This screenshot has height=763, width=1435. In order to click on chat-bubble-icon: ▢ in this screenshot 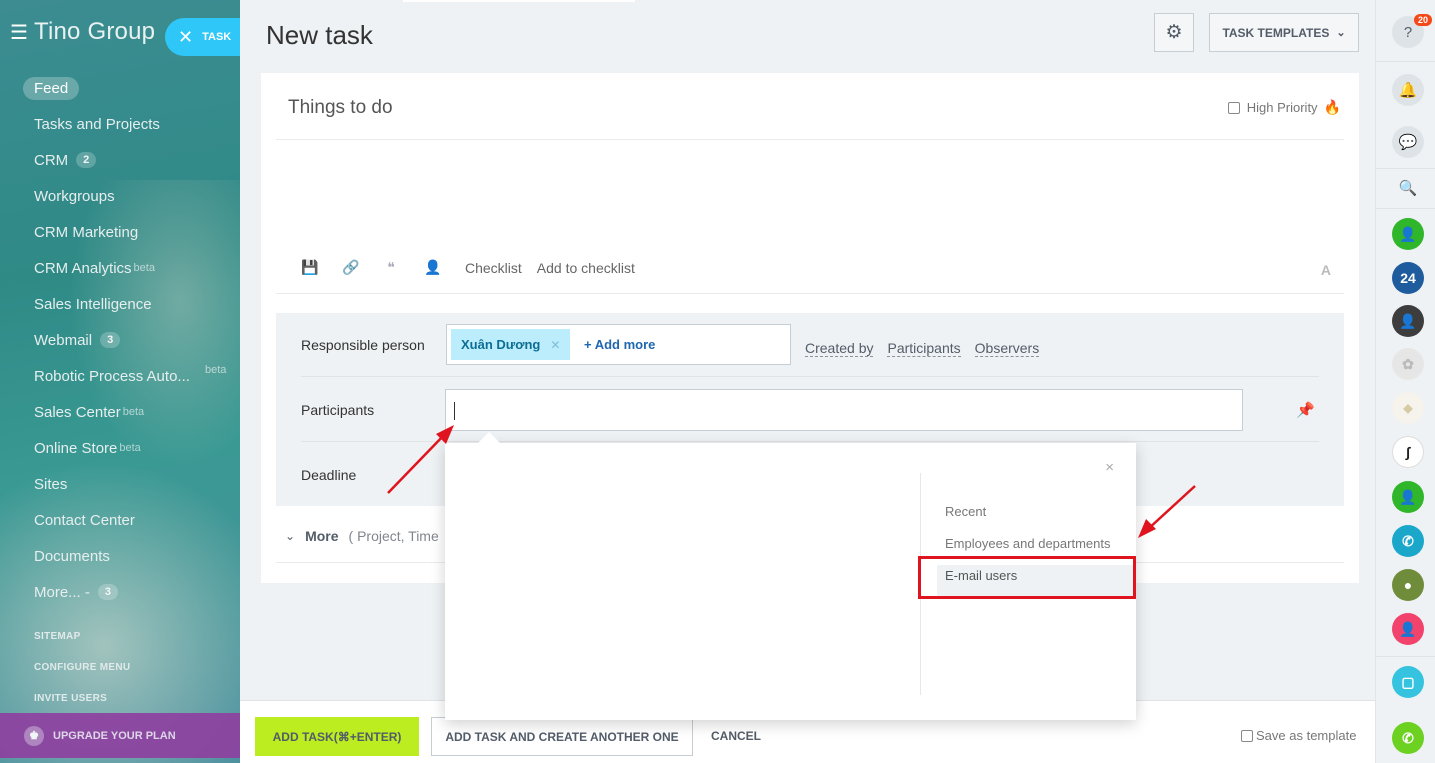, I will do `click(1408, 681)`.